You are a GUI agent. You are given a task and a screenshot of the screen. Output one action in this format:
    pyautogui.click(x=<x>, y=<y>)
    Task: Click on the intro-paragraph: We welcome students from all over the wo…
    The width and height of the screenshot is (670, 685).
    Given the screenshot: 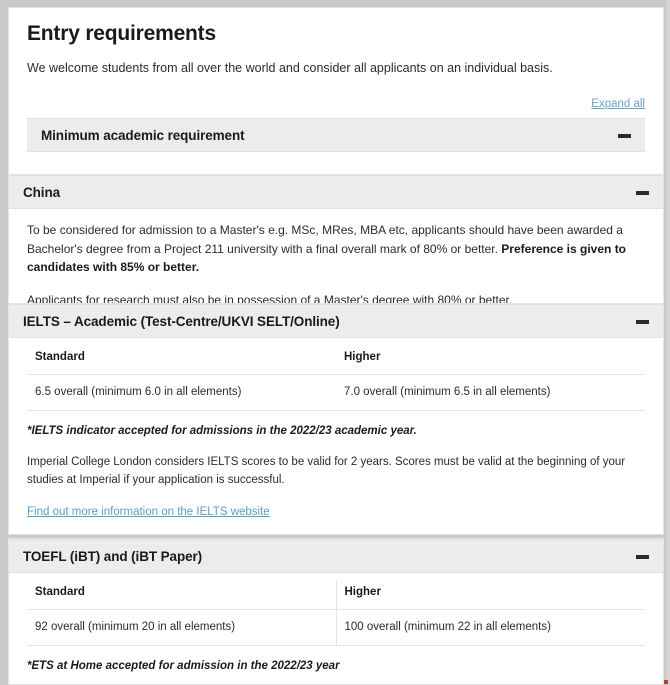 What is the action you would take?
    pyautogui.click(x=290, y=68)
    